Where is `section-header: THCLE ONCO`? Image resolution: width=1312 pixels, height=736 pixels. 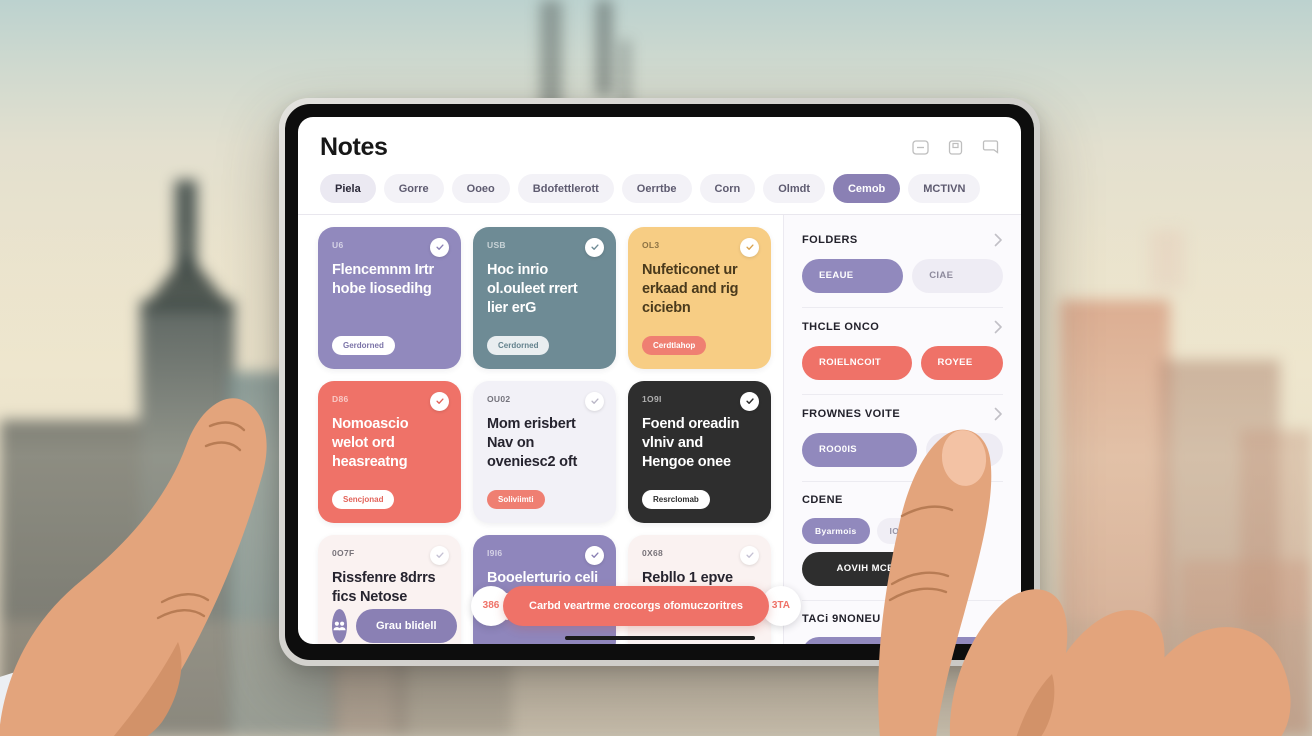 section-header: THCLE ONCO is located at coordinates (902, 327).